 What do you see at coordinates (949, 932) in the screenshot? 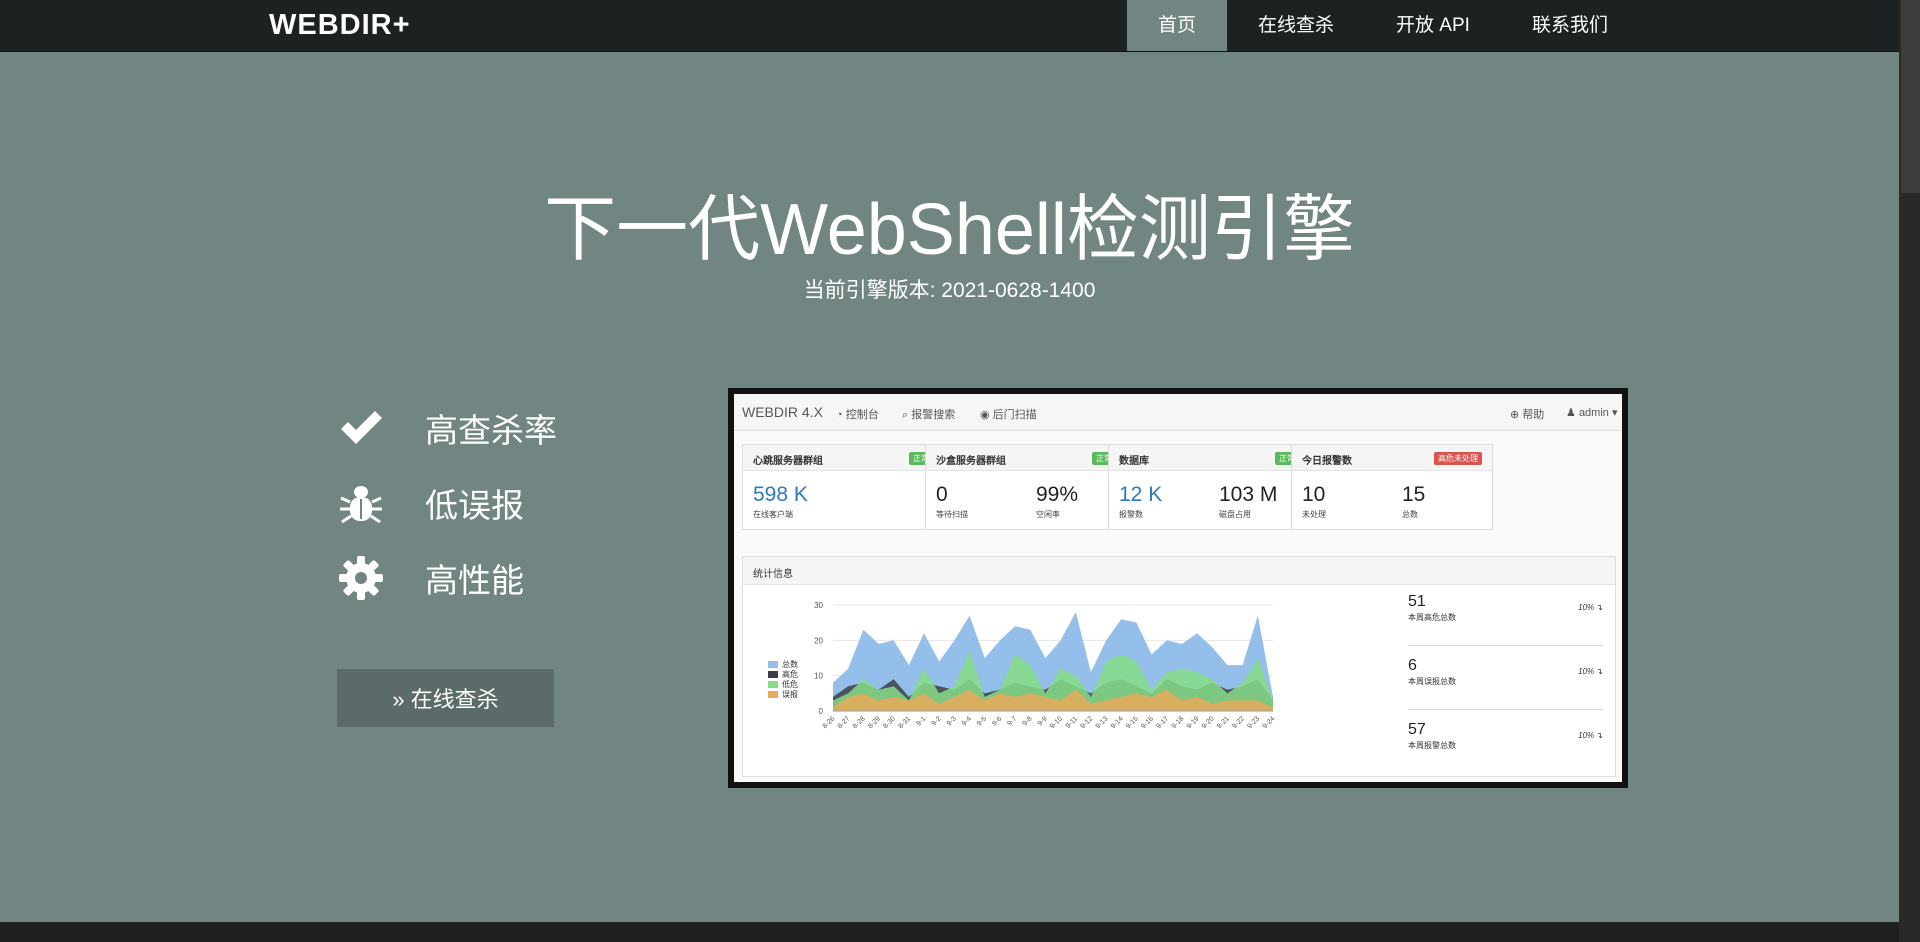
I see `footer` at bounding box center [949, 932].